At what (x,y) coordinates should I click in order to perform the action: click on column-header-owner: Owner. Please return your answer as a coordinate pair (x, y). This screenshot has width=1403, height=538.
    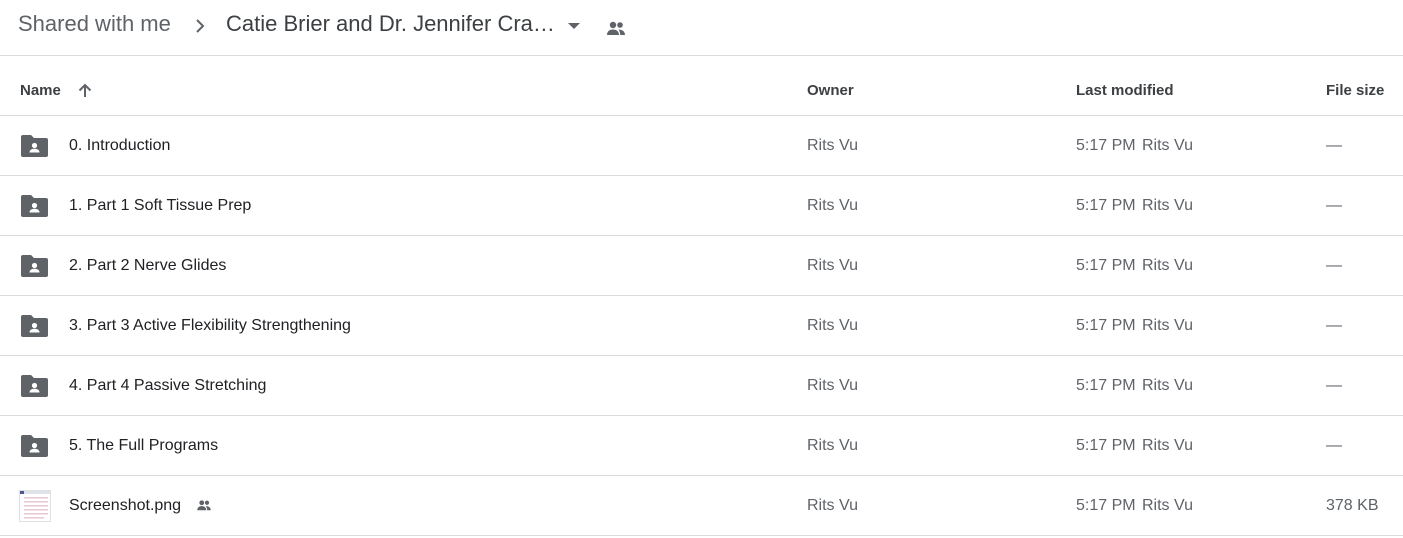
    Looking at the image, I should click on (830, 90).